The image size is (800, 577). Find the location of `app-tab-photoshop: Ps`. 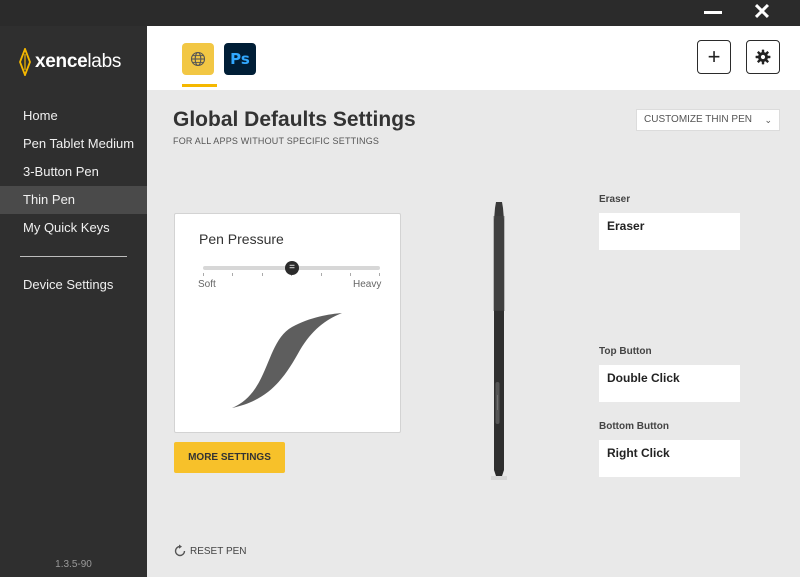

app-tab-photoshop: Ps is located at coordinates (240, 59).